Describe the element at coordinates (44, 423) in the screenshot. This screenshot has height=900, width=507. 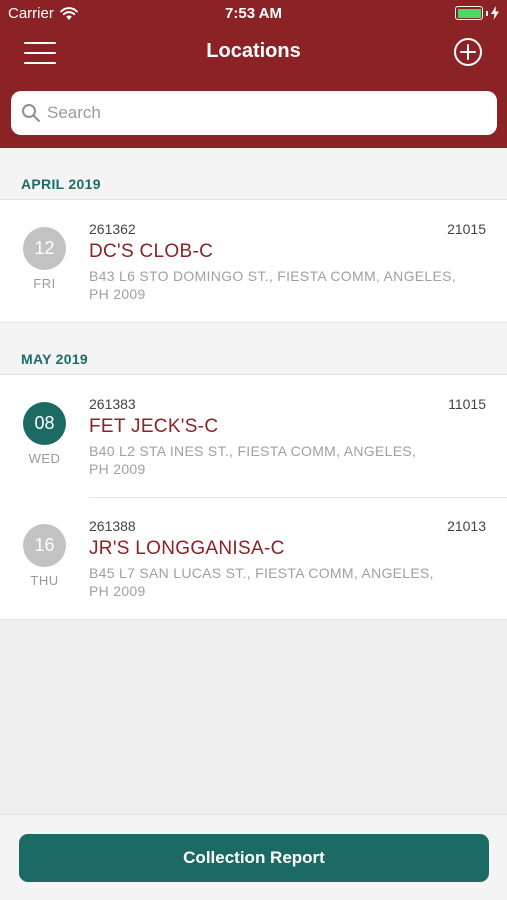
I see `date-badge: 08` at that location.